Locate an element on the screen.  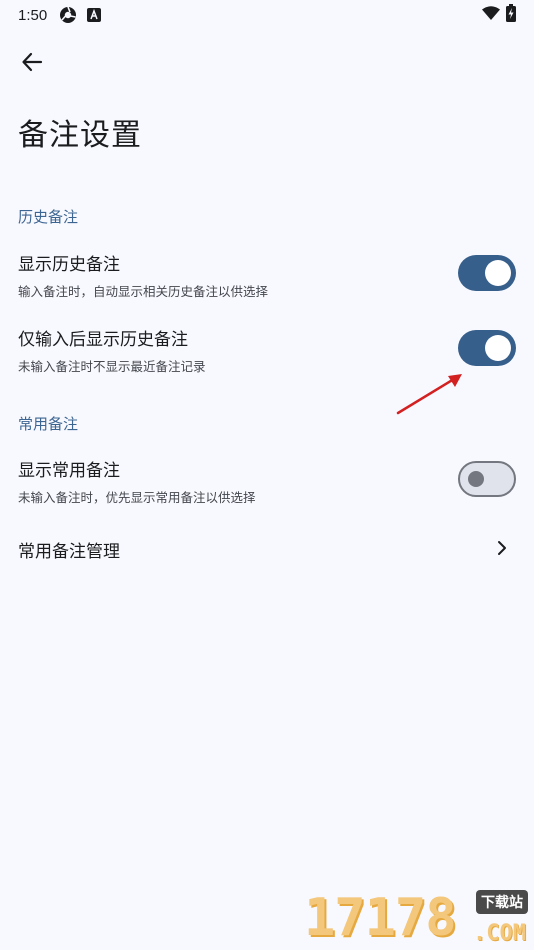
section-header-history: 历史备注 is located at coordinates (48, 217).